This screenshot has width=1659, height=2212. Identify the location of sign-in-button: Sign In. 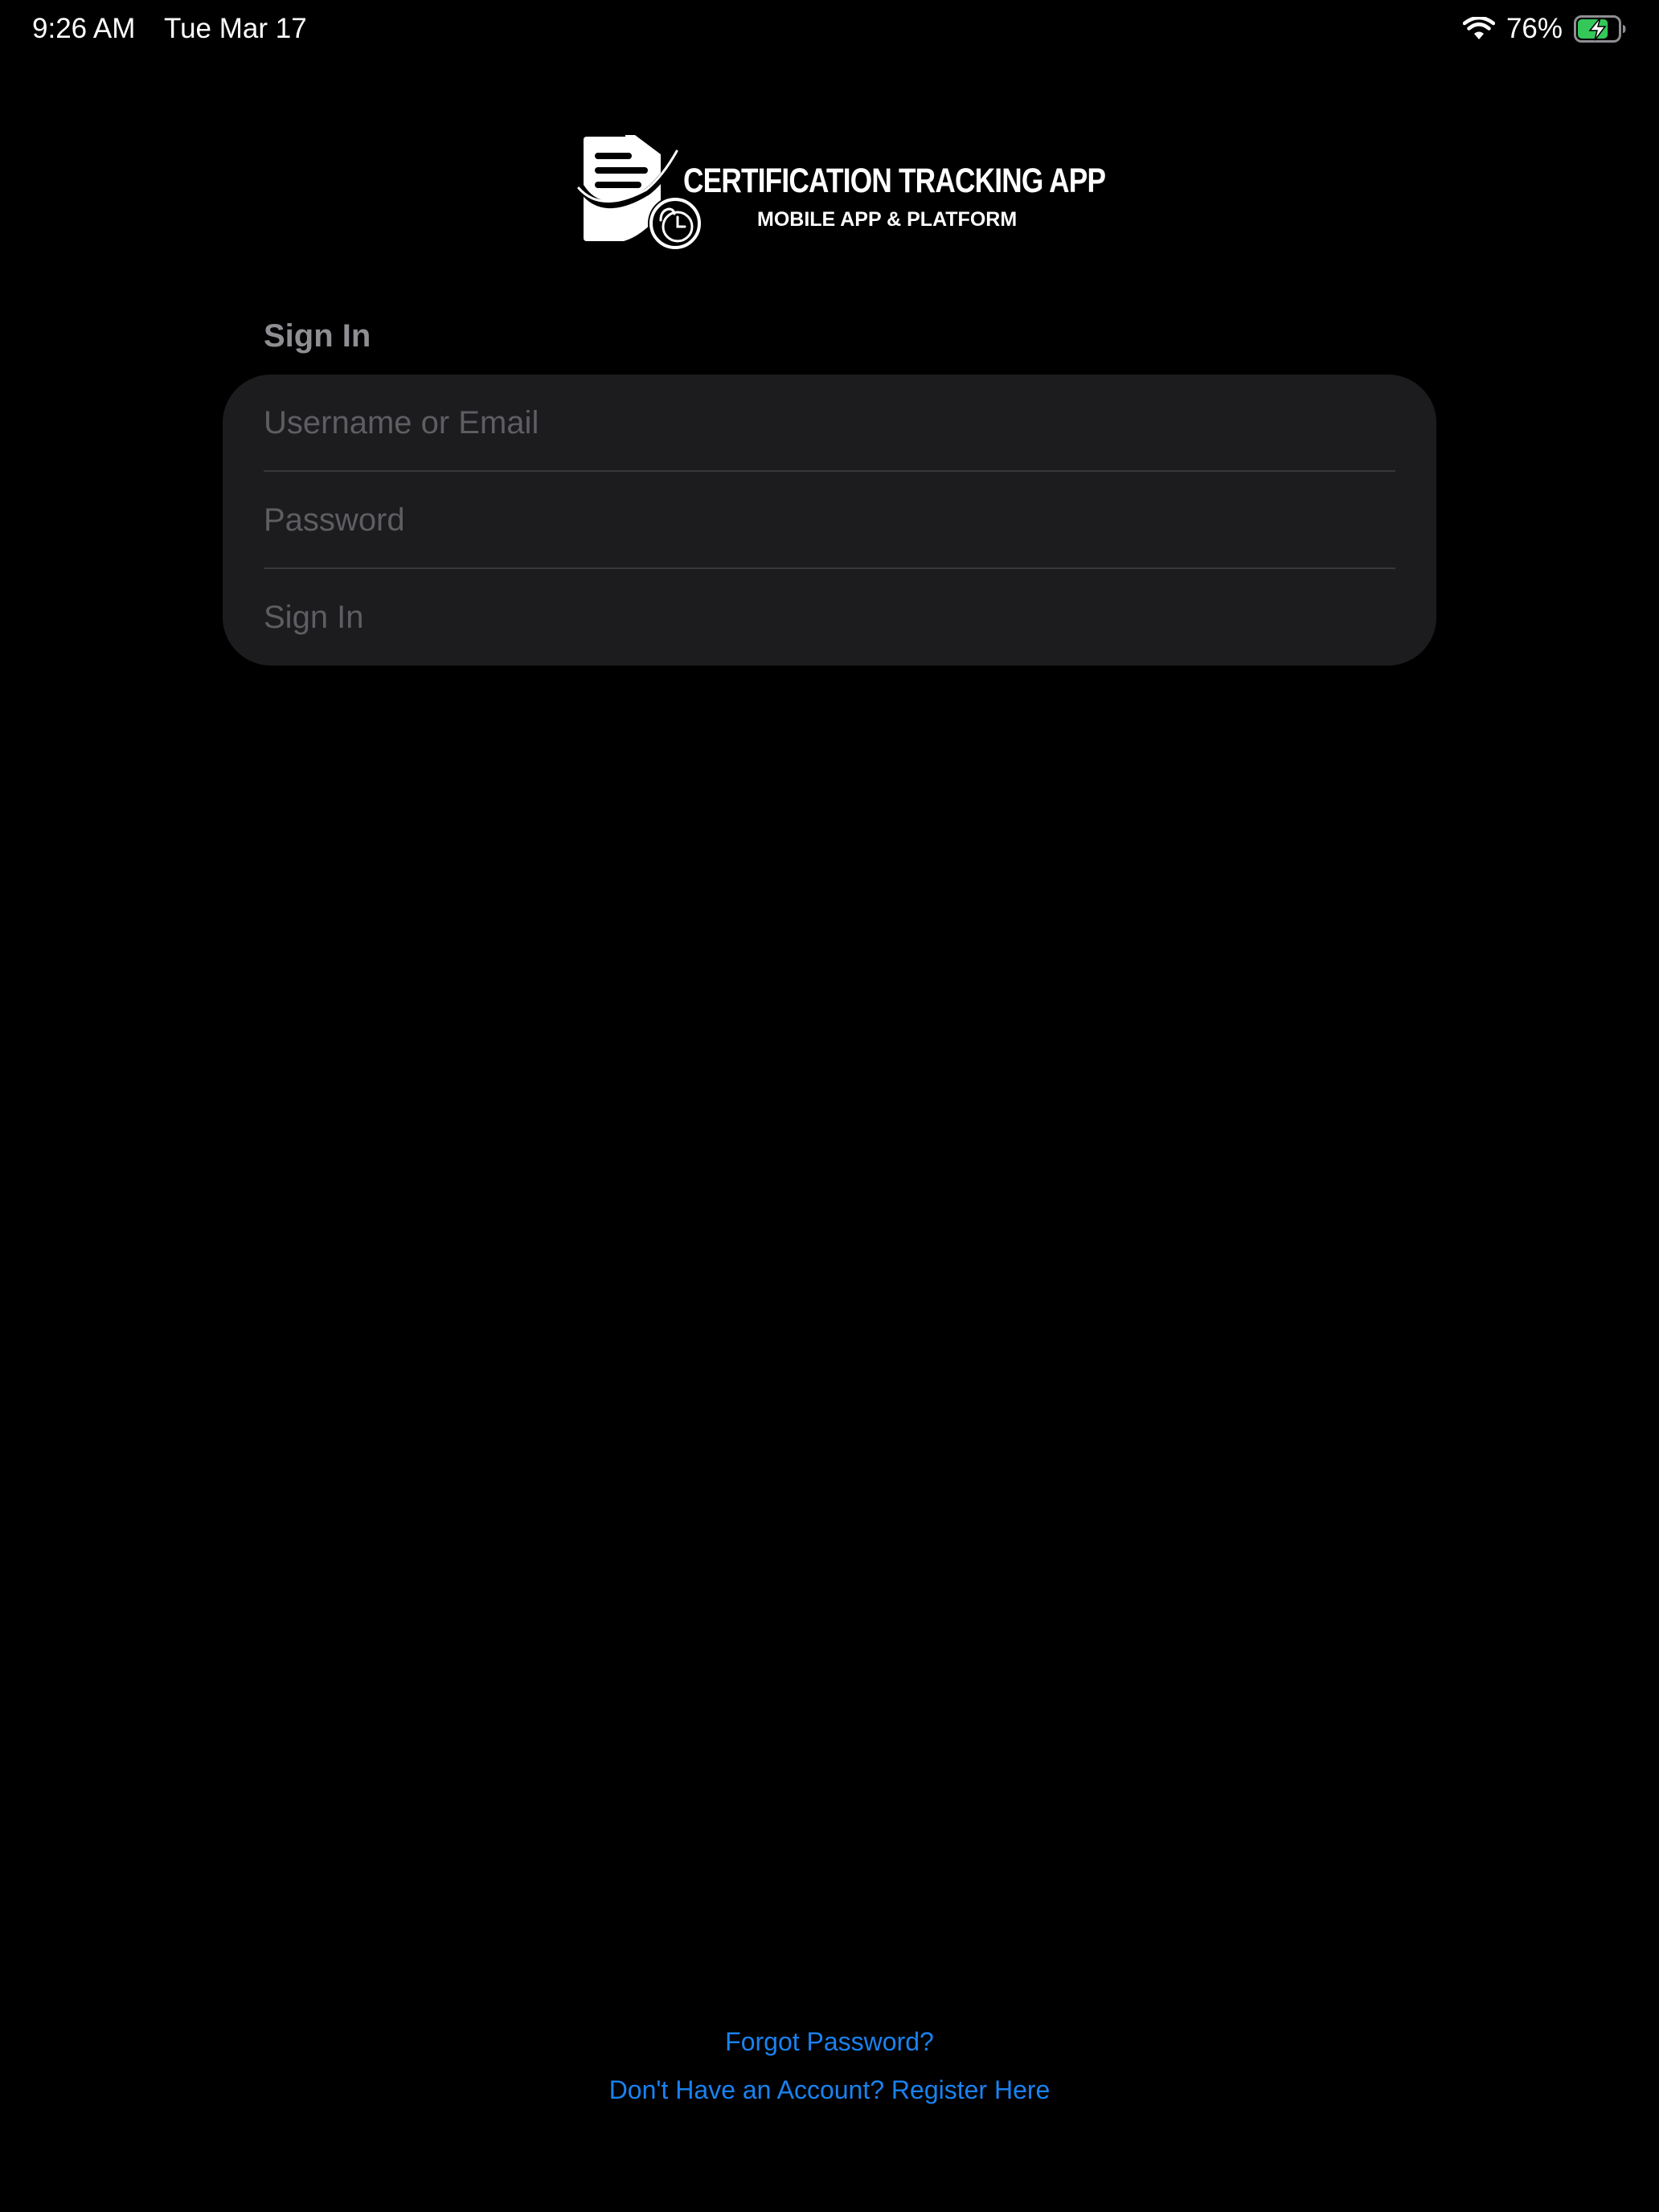
(829, 617).